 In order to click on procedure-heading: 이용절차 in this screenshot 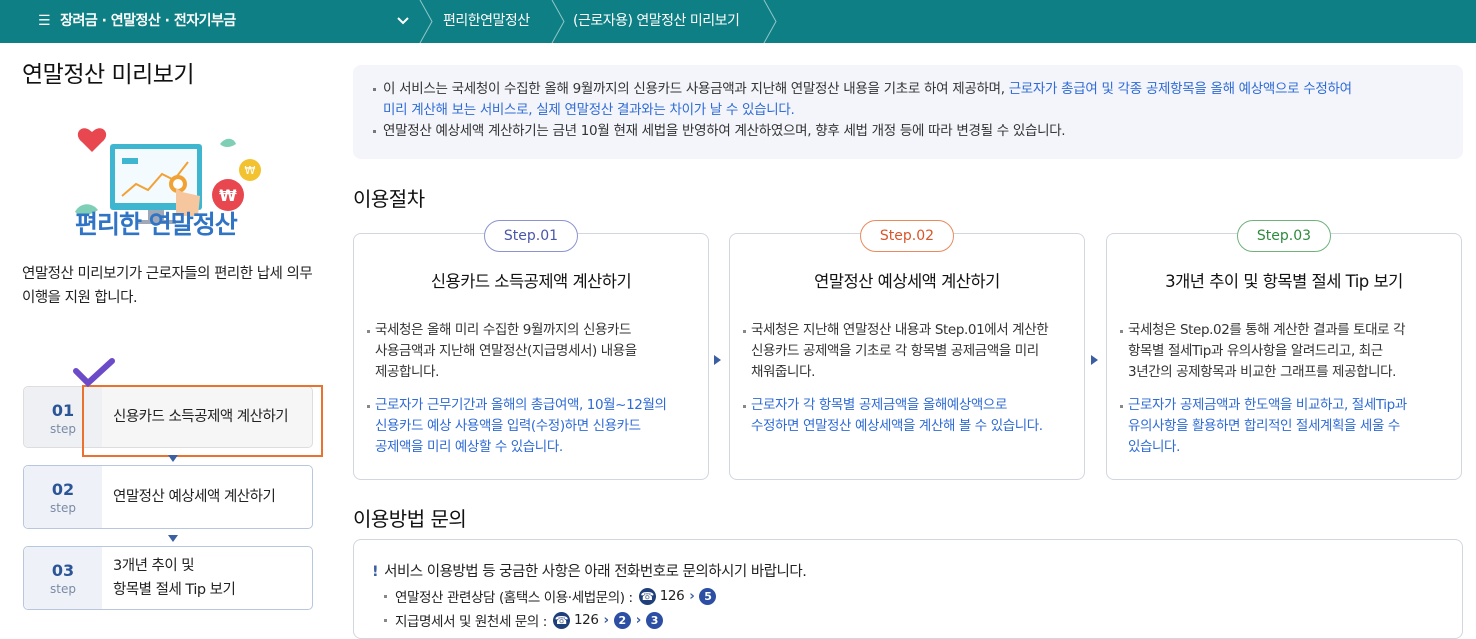, I will do `click(389, 199)`.